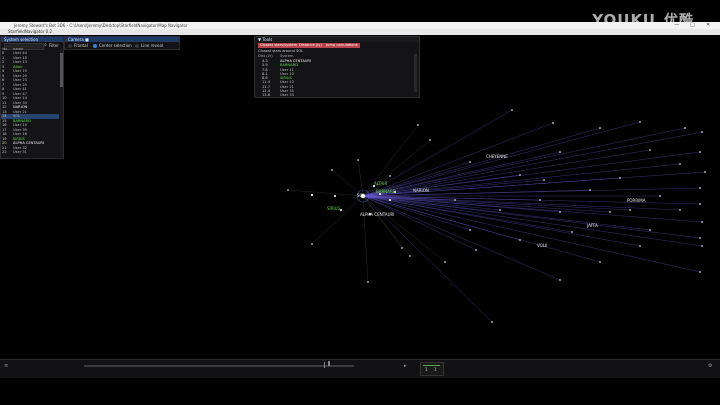 The height and width of the screenshot is (405, 720). Describe the element at coordinates (415, 73) in the screenshot. I see `tools-list-scrollbar` at that location.